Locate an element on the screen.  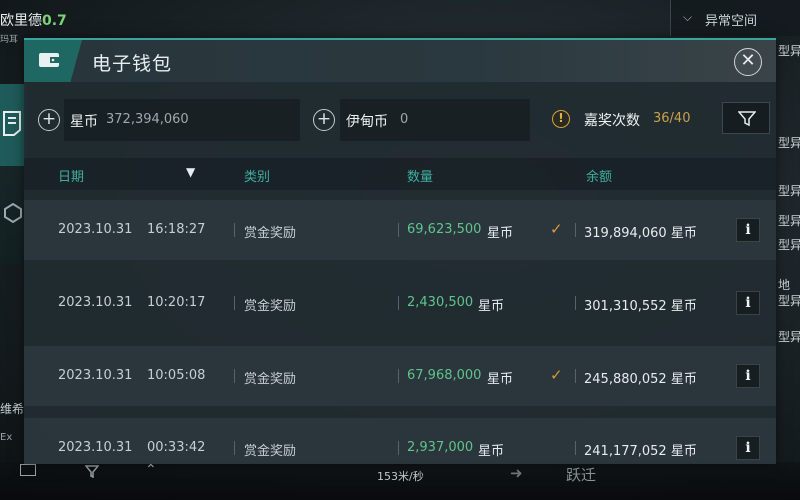
column-amount: 数量 is located at coordinates (420, 177).